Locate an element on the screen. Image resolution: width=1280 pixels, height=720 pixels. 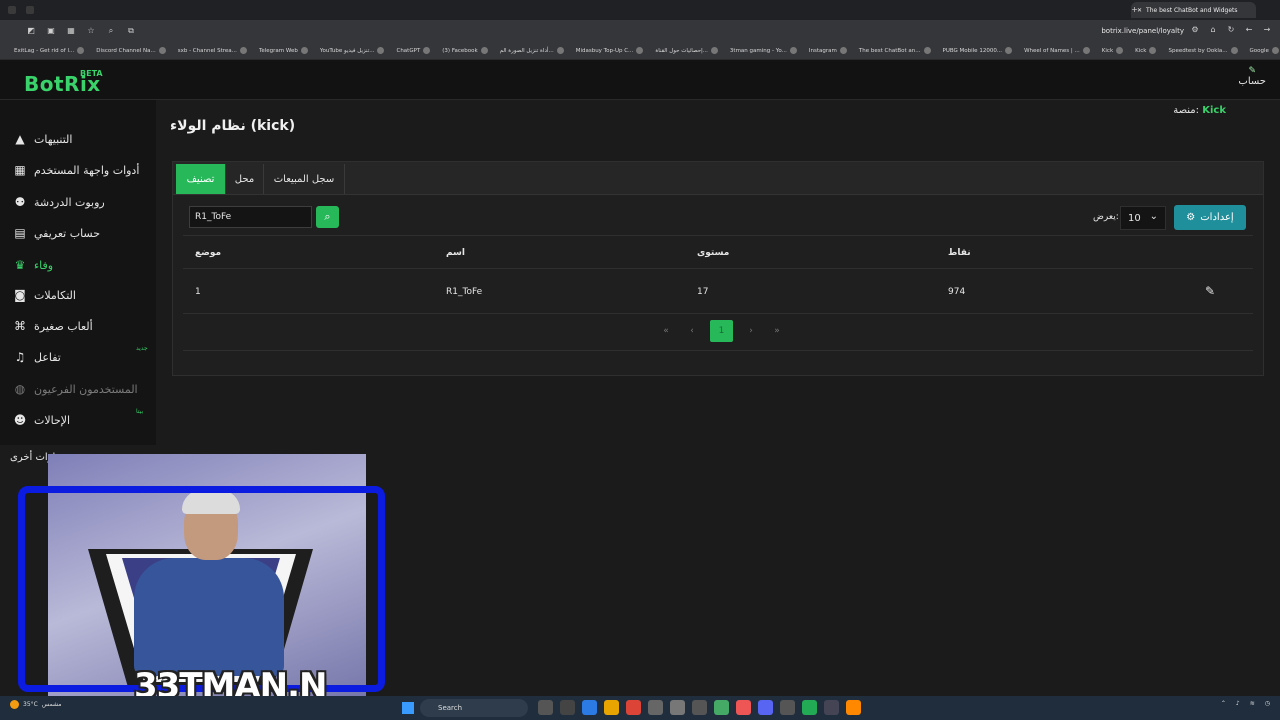
sidebar-item-widgets: ▦ أدوات واجهة المستخدم is located at coordinates (78, 170).